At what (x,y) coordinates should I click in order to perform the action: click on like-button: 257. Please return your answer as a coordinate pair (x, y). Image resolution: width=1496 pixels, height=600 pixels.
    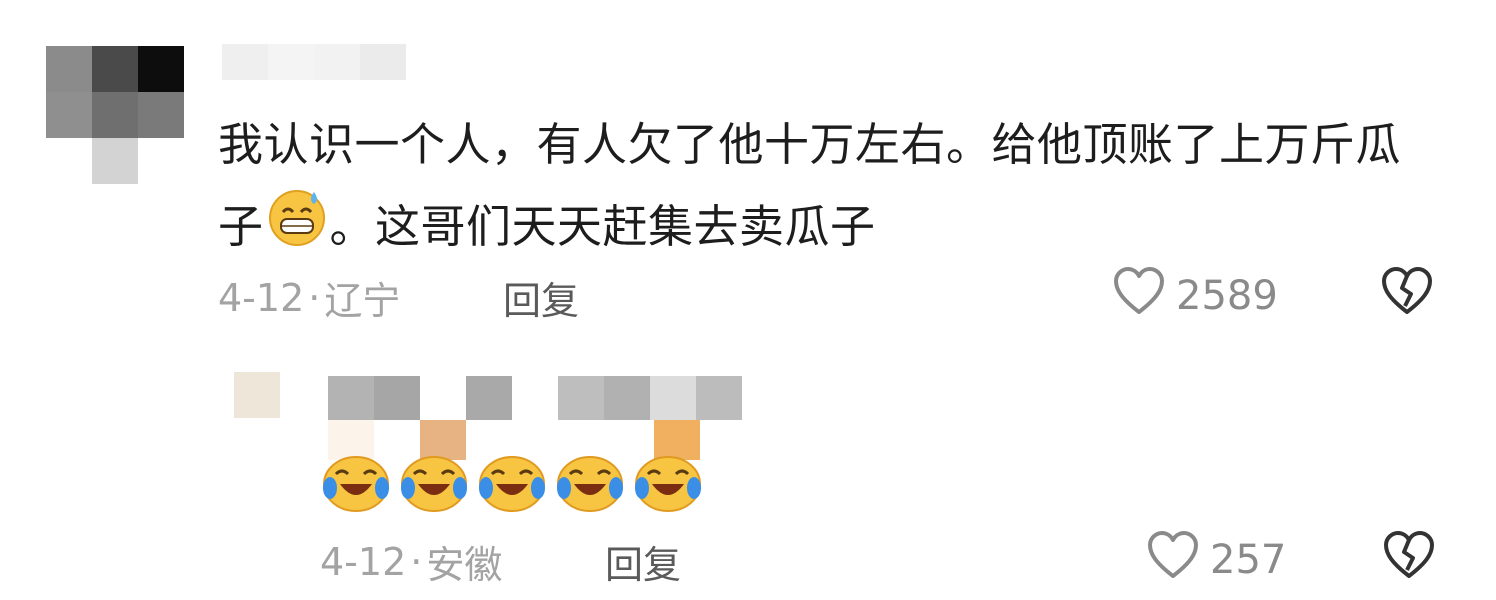
    Looking at the image, I should click on (1216, 560).